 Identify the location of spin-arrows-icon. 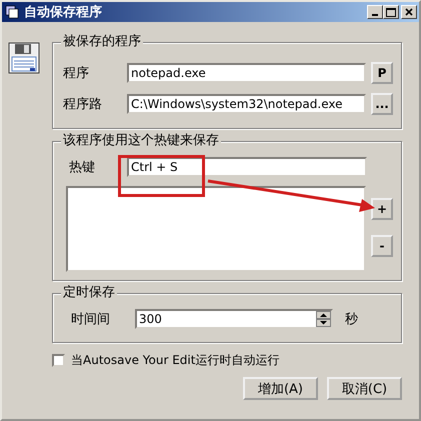
(323, 319).